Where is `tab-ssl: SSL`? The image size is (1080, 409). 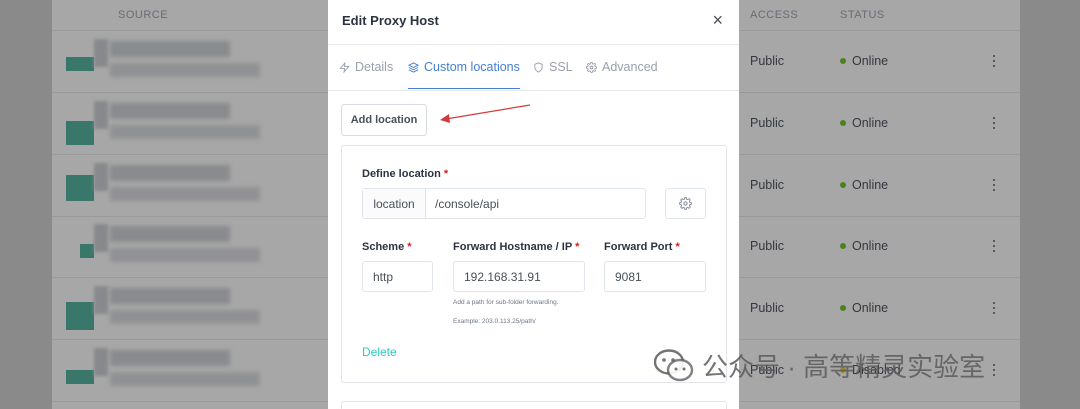 tab-ssl: SSL is located at coordinates (553, 67).